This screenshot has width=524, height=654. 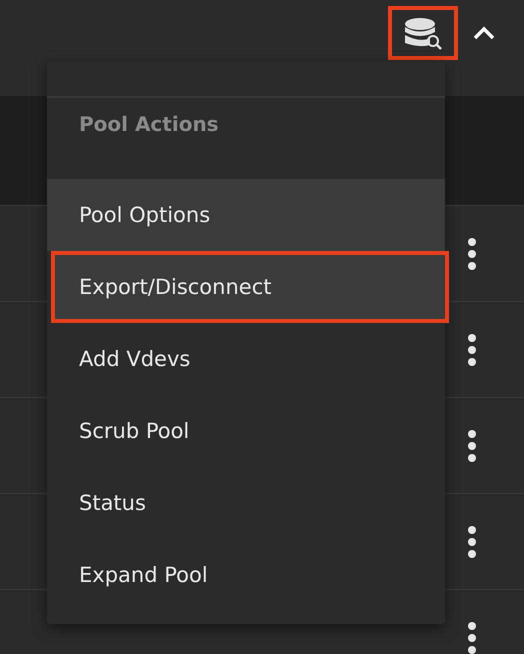 What do you see at coordinates (484, 33) in the screenshot?
I see `collapse-icon` at bounding box center [484, 33].